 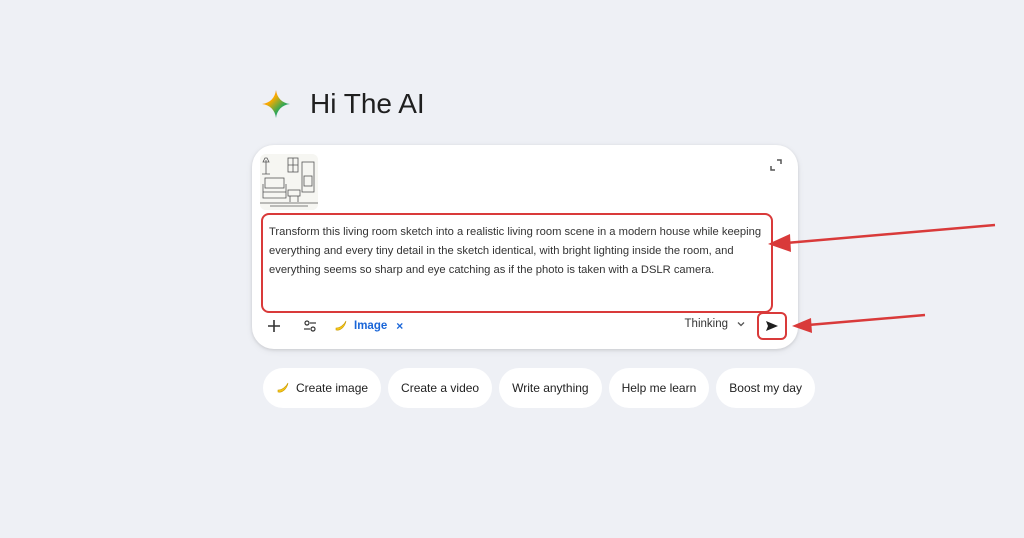 I want to click on send-button, so click(x=772, y=326).